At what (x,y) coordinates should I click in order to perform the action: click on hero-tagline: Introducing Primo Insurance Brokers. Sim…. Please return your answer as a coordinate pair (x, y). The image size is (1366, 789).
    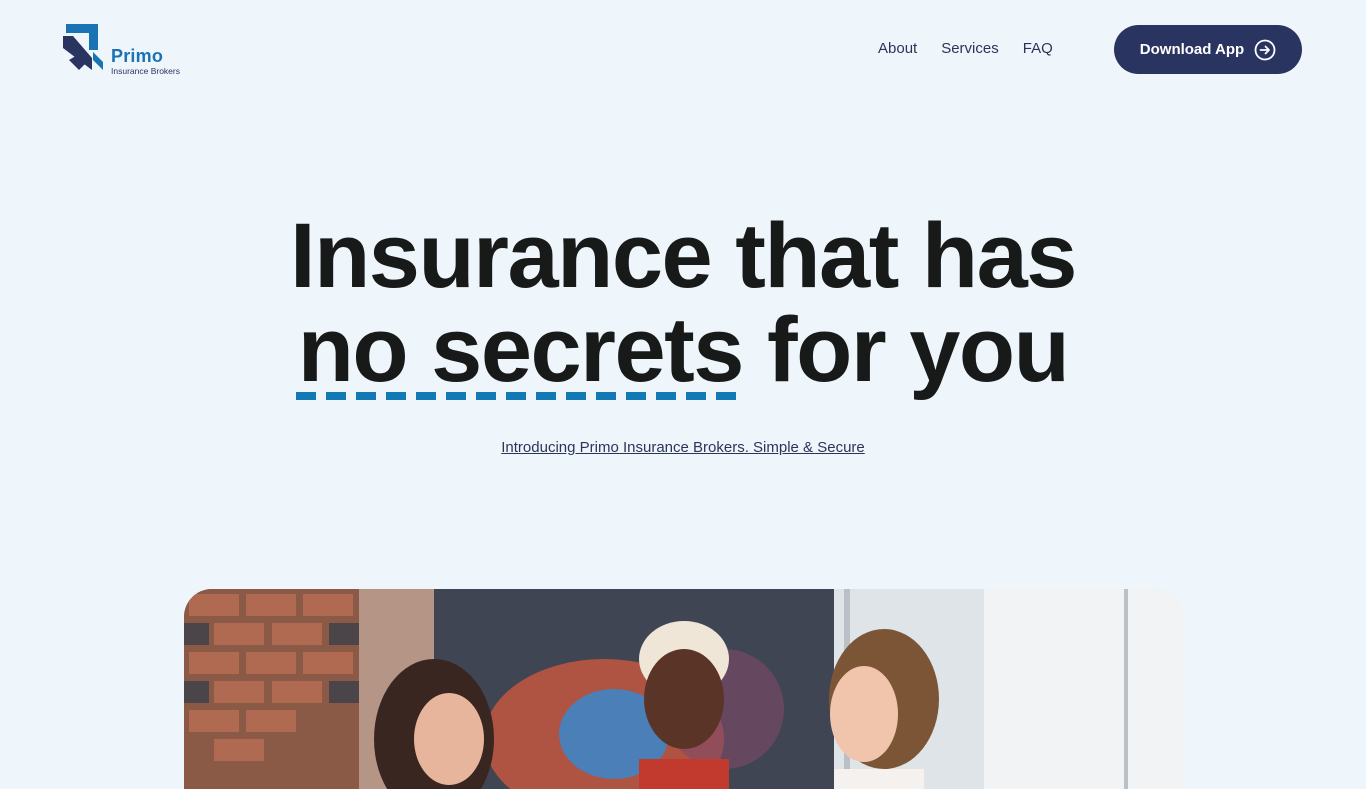
    Looking at the image, I should click on (683, 448).